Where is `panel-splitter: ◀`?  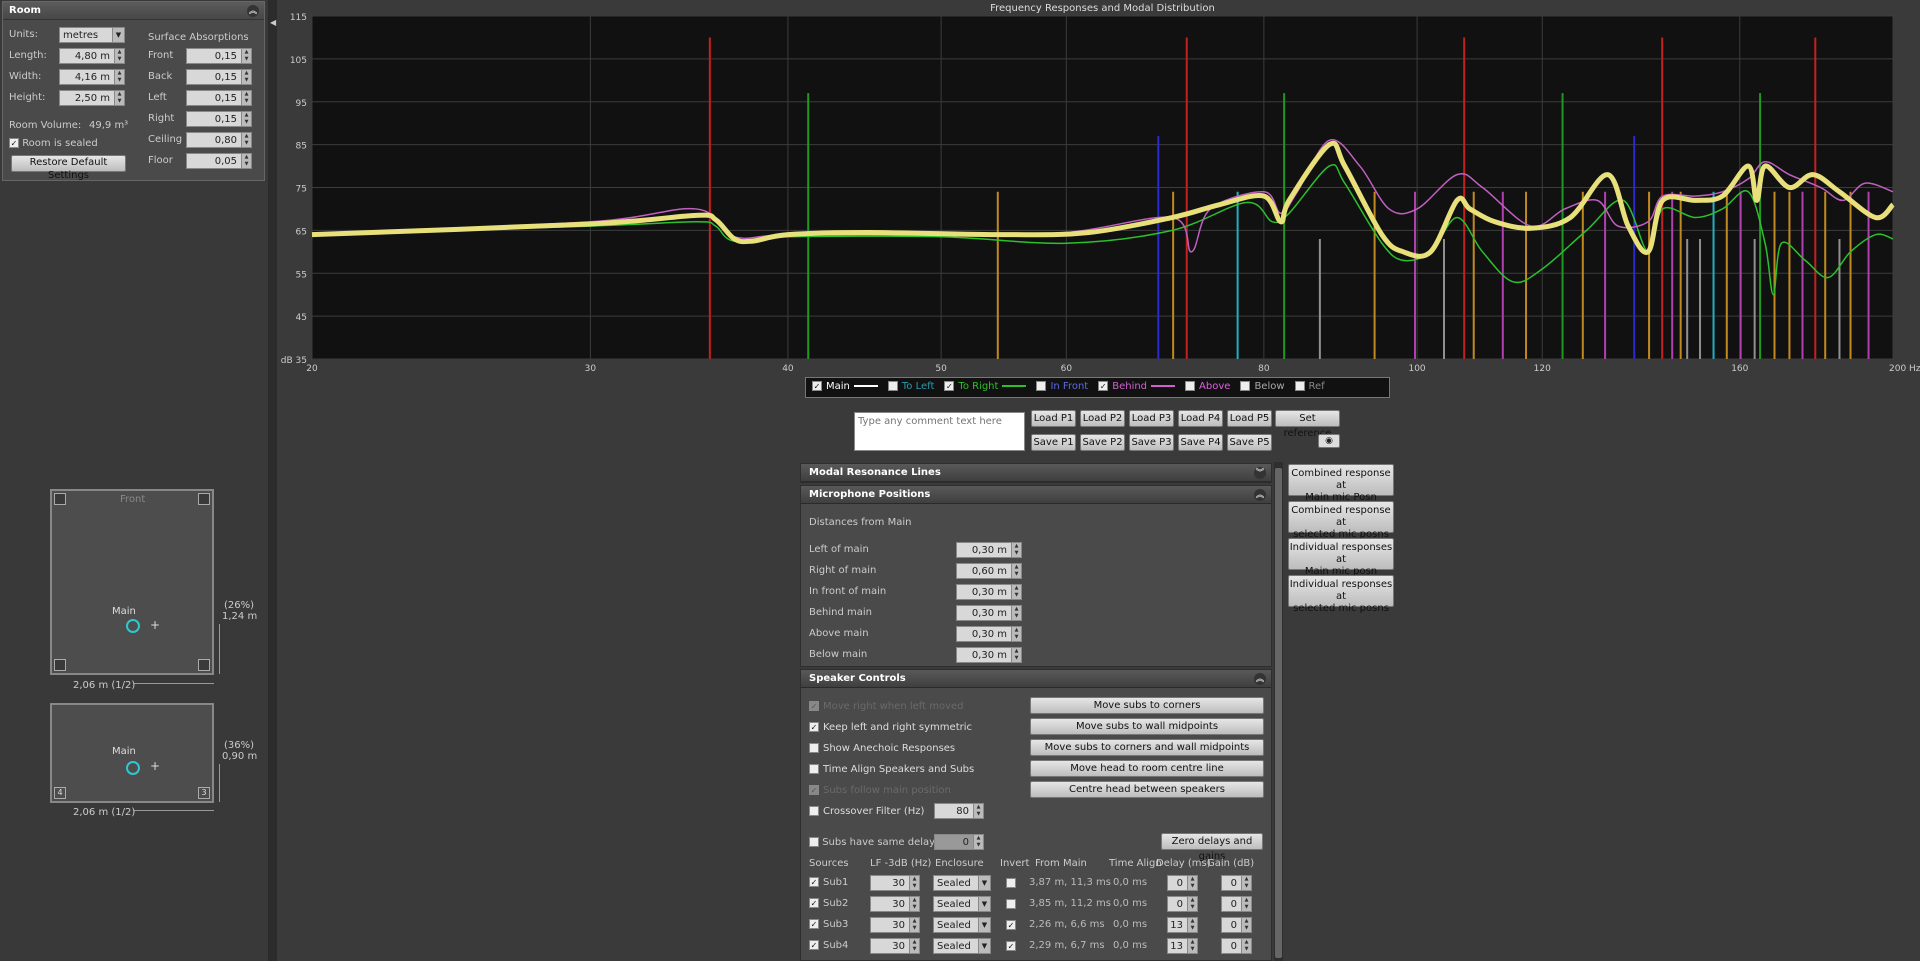 panel-splitter: ◀ is located at coordinates (273, 480).